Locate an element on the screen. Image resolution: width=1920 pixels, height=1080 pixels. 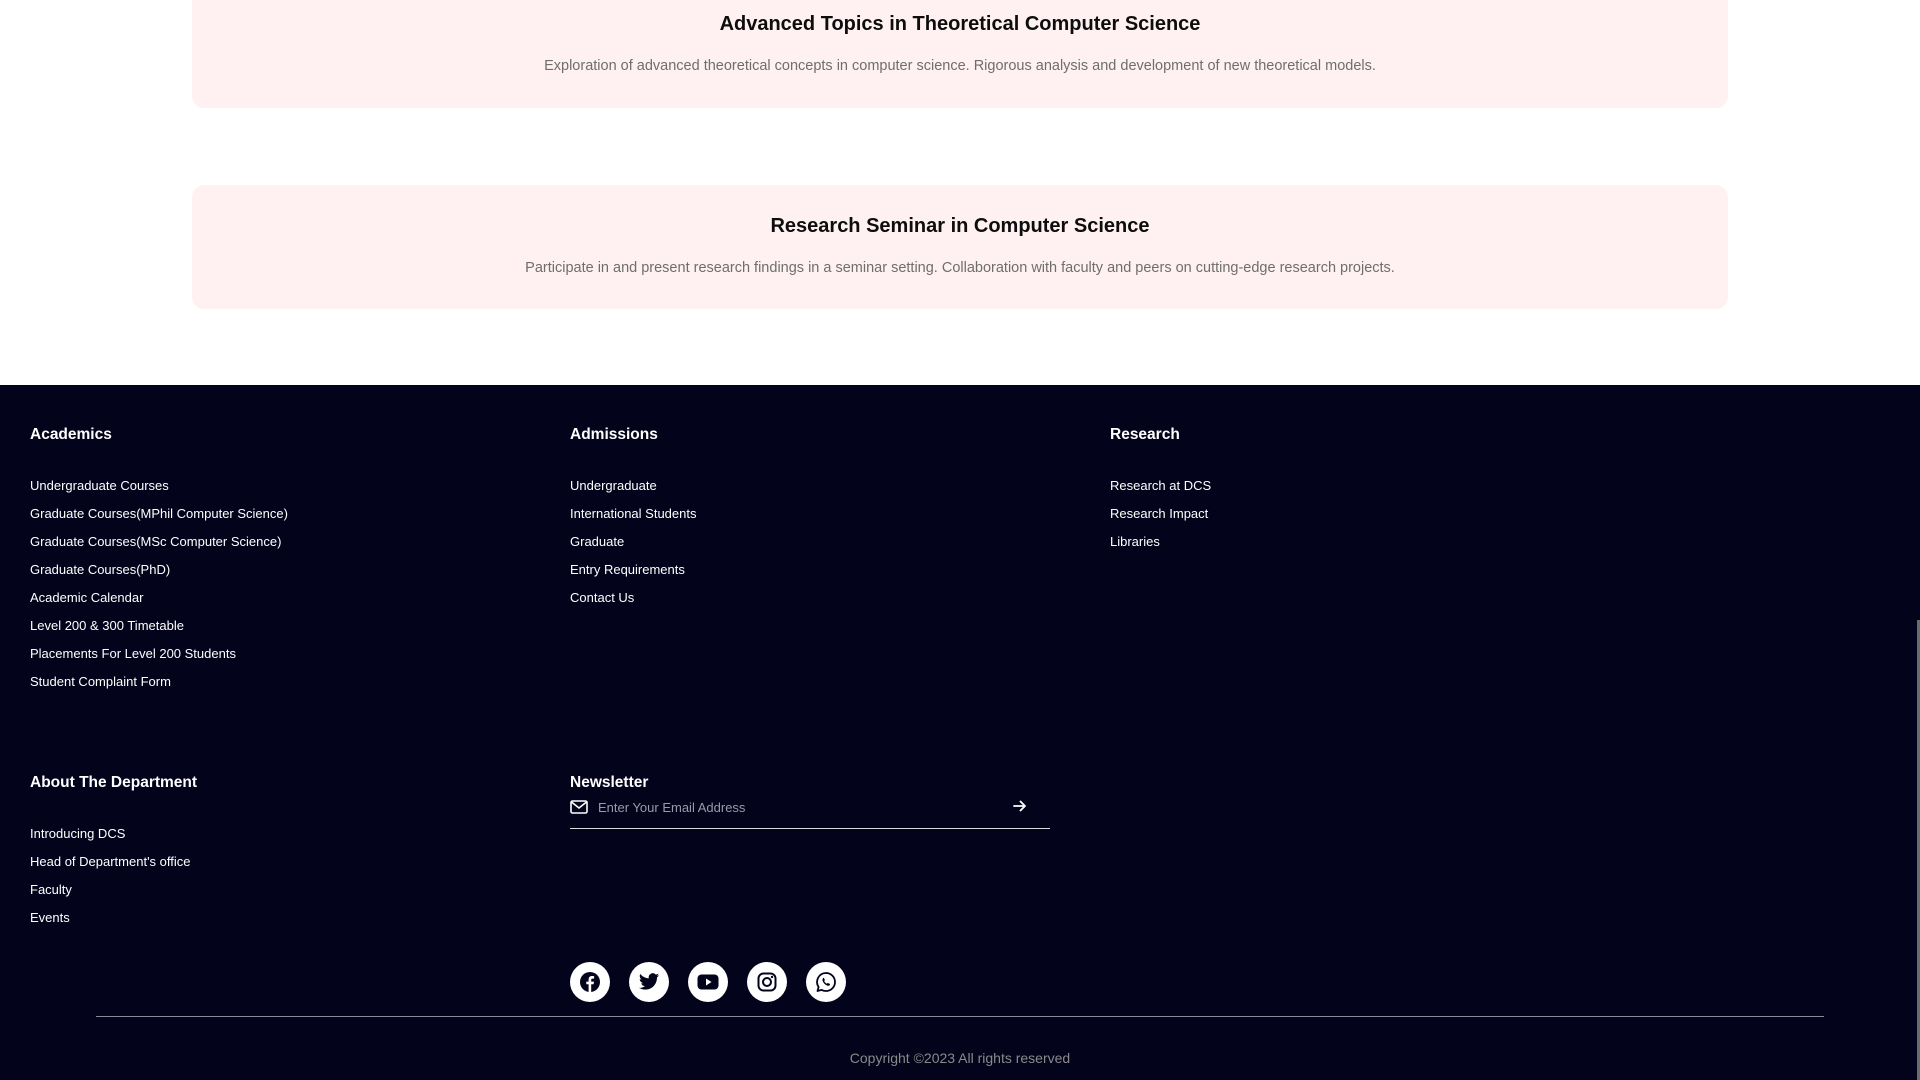
footer-link-graduate-phd: Graduate Courses(PhD) is located at coordinates (100, 569).